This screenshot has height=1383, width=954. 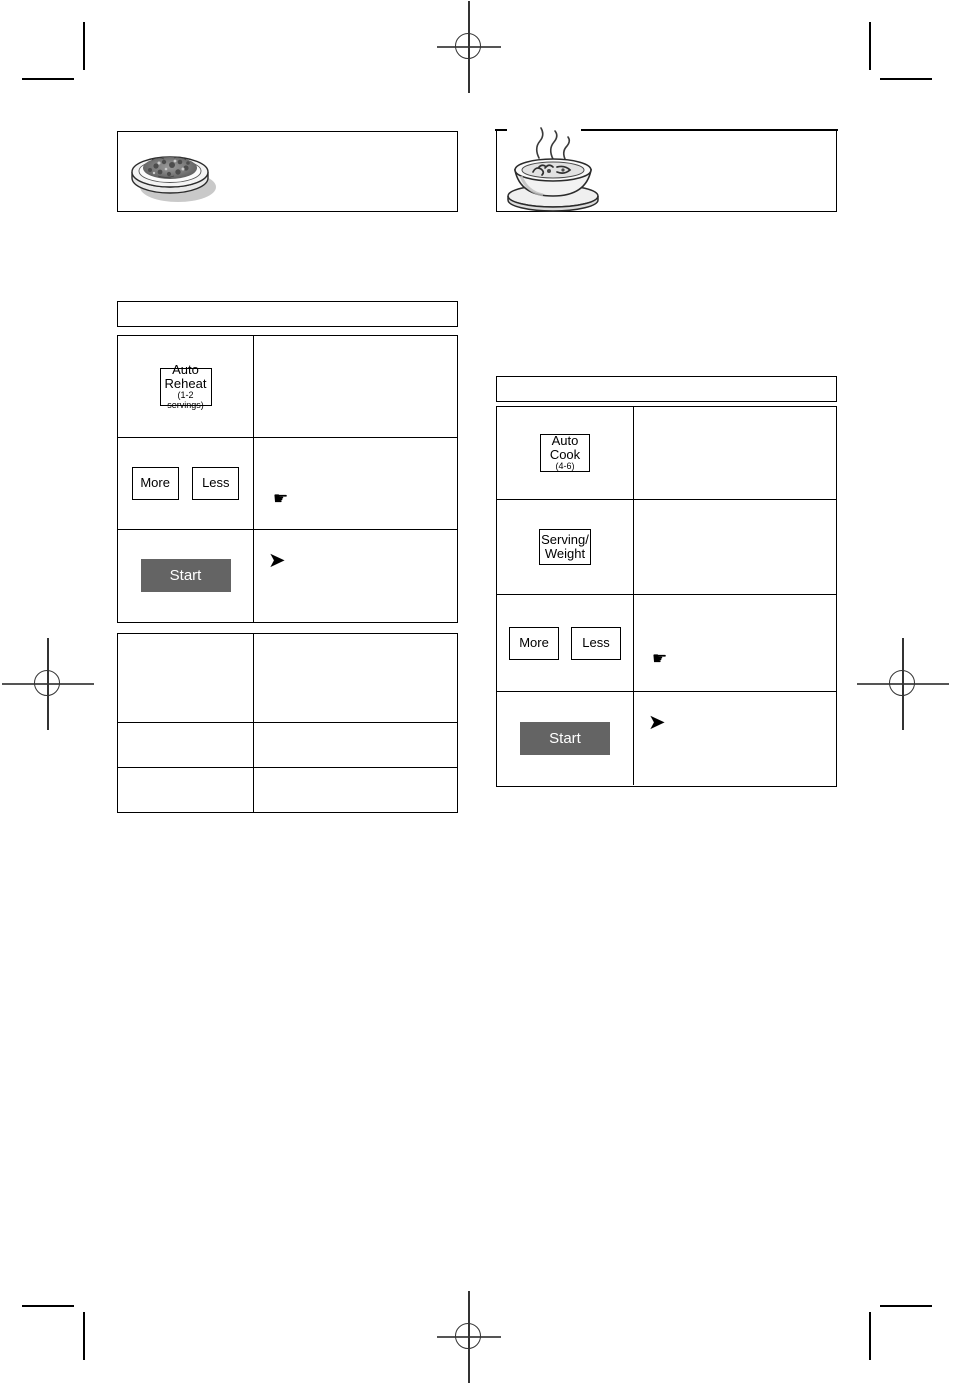 I want to click on right-step4-button-cell: Start, so click(x=565, y=738).